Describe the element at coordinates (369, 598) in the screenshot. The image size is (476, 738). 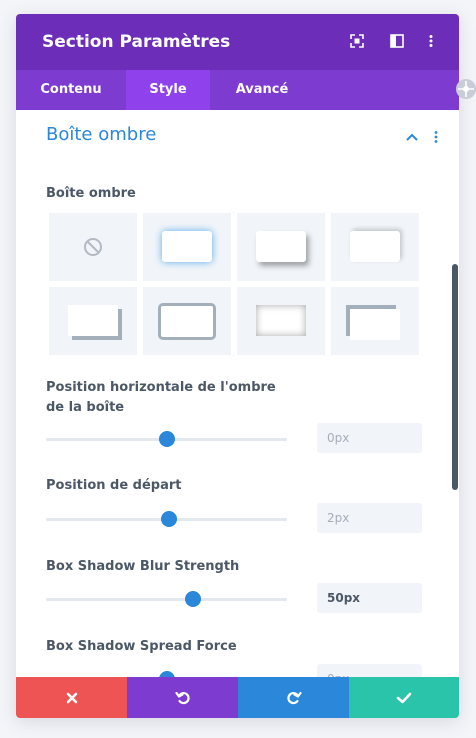
I see `value-input-blur: 50px` at that location.